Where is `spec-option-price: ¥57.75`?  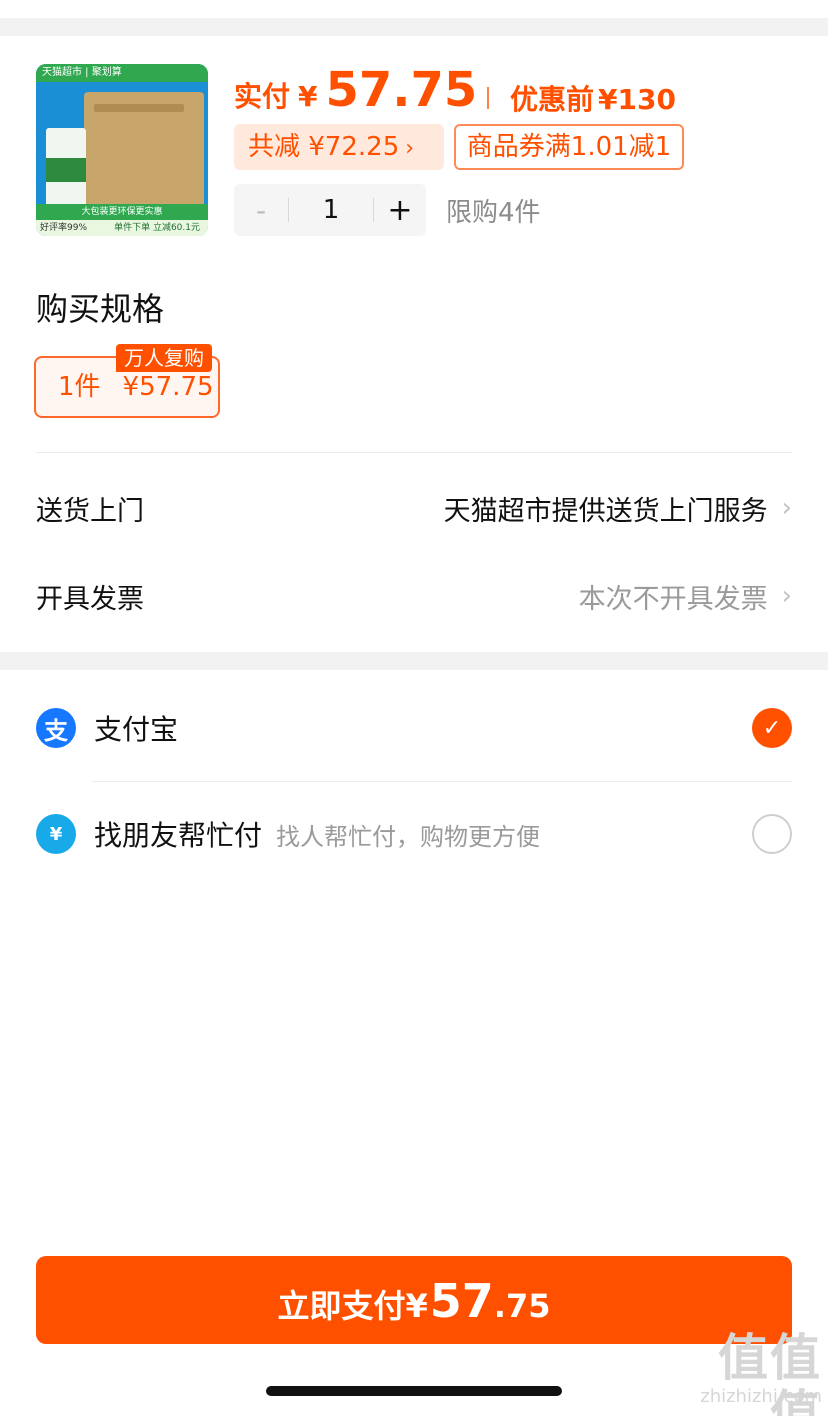
spec-option-price: ¥57.75 is located at coordinates (168, 387).